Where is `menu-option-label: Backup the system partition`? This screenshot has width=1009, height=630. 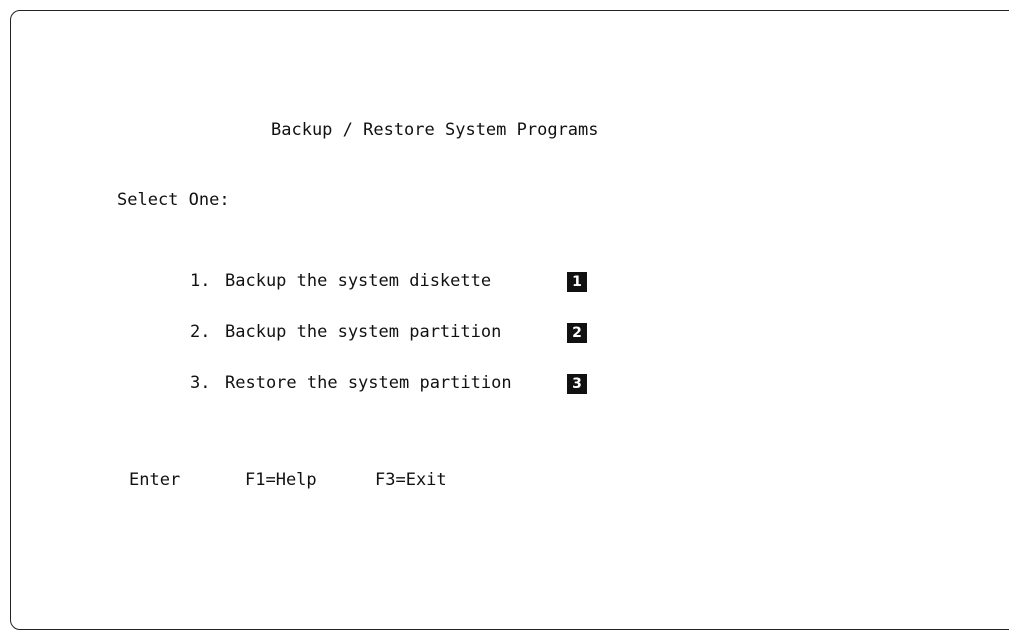 menu-option-label: Backup the system partition is located at coordinates (363, 332).